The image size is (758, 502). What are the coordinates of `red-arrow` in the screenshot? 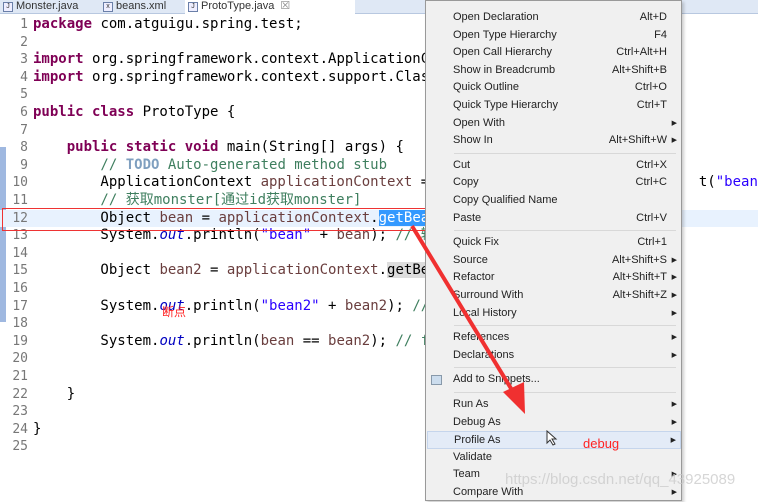 It's located at (467, 319).